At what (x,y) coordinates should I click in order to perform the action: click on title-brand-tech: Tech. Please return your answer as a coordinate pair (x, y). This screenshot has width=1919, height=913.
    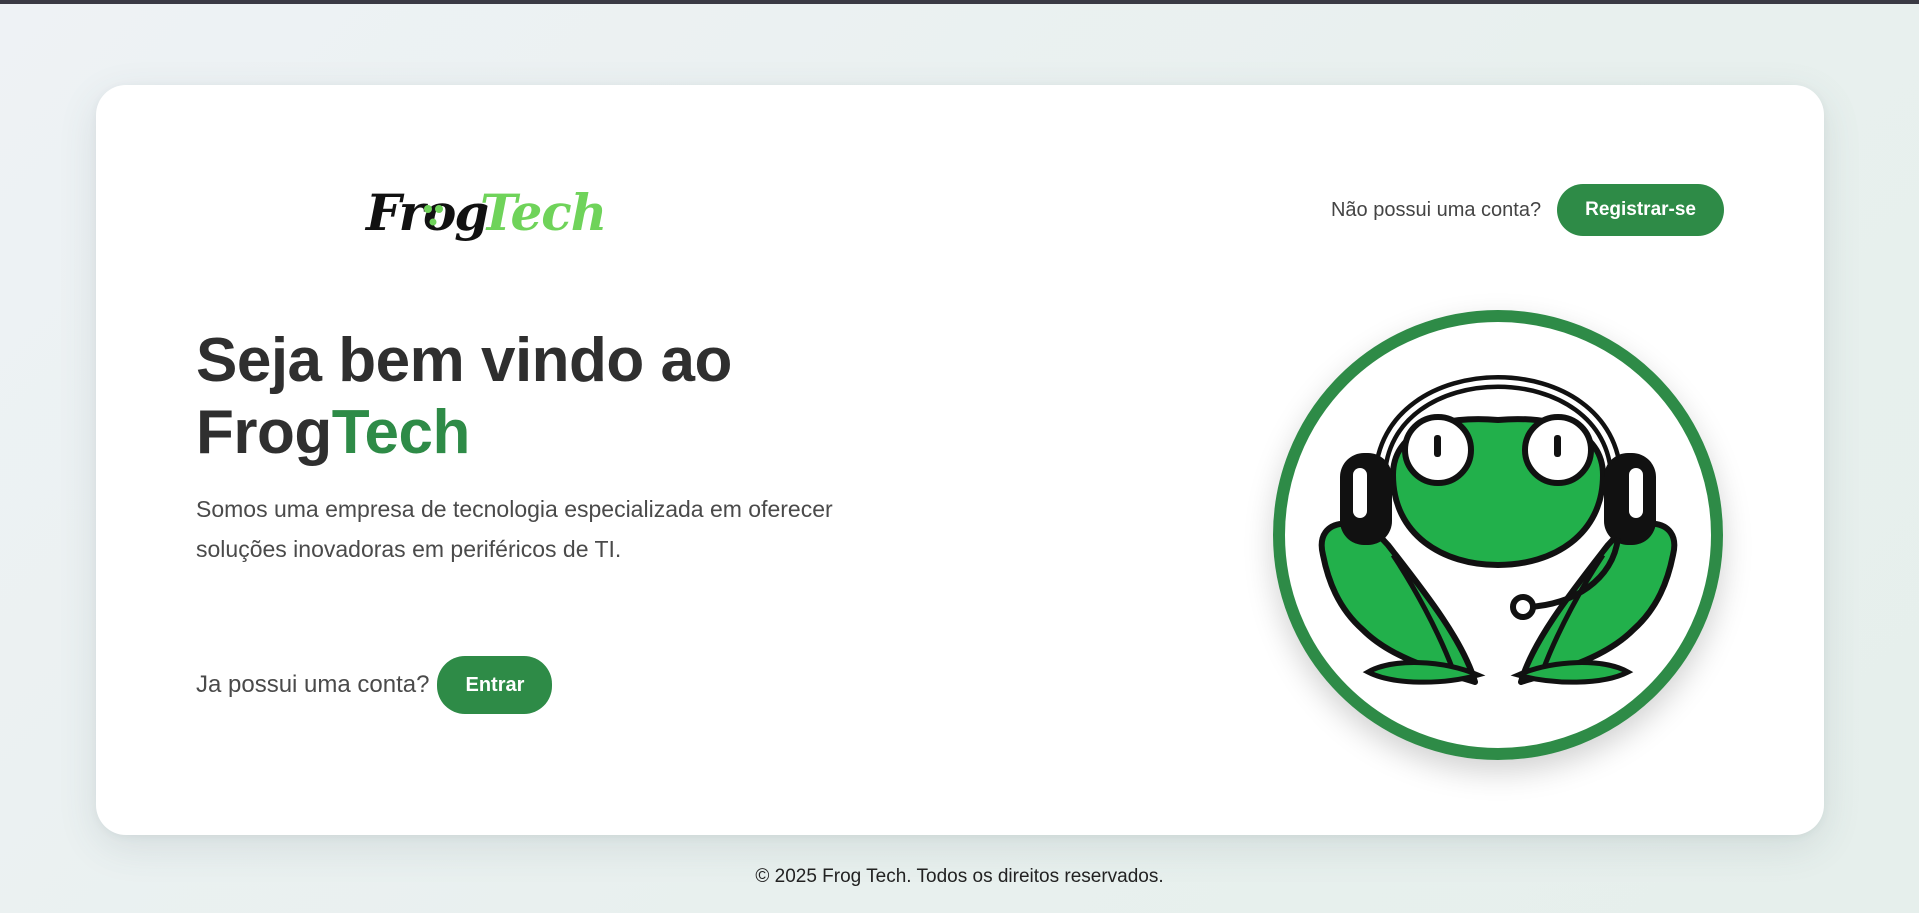
    Looking at the image, I should click on (401, 432).